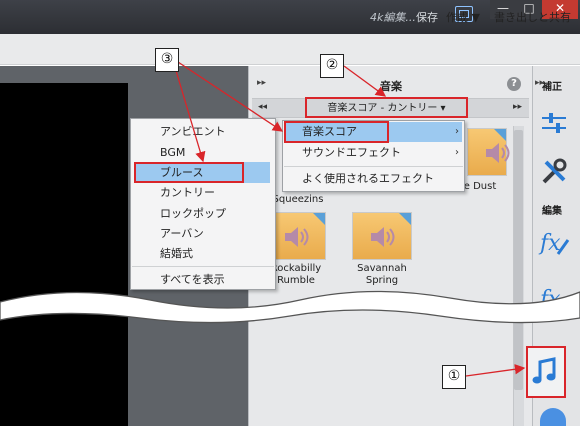  I want to click on menu-bar, so click(290, 49).